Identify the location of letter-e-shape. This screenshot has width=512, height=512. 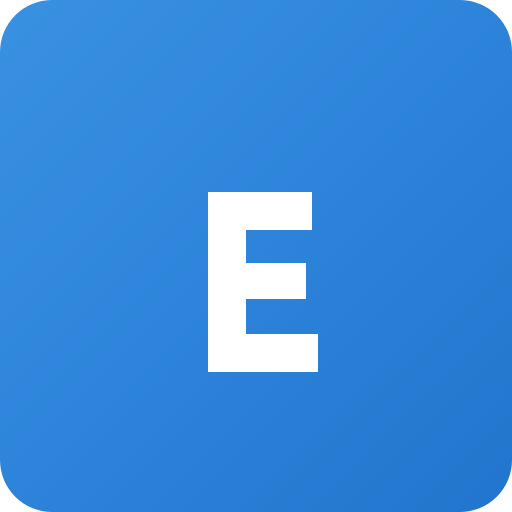
(263, 282).